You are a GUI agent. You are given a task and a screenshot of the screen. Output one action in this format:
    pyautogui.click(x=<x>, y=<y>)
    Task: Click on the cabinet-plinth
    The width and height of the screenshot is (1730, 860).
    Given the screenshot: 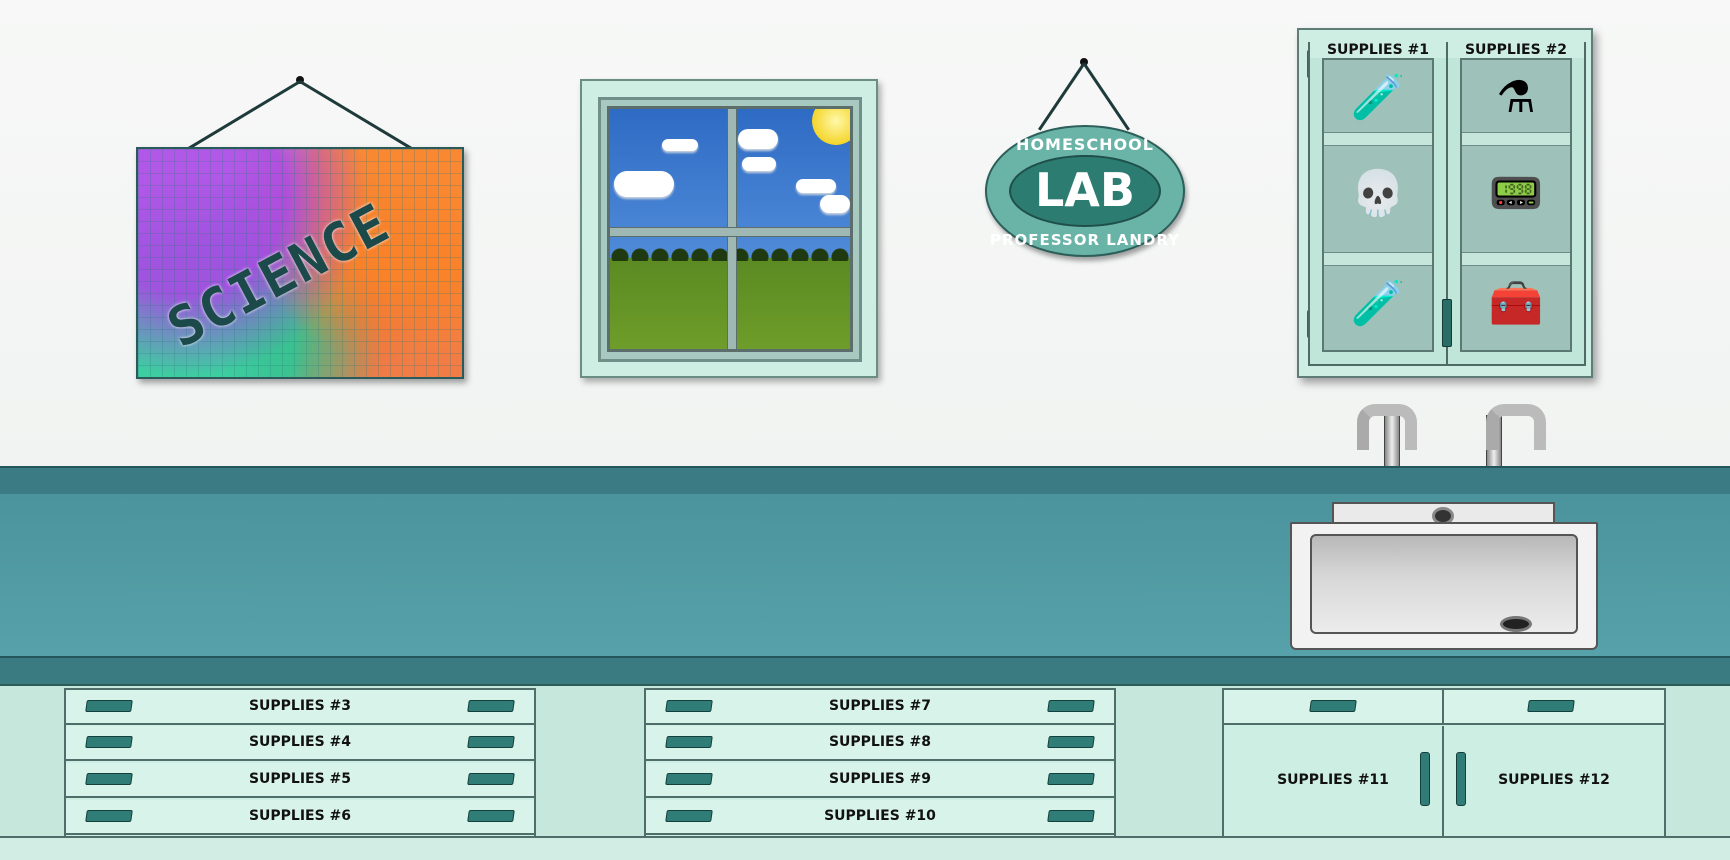 What is the action you would take?
    pyautogui.click(x=865, y=848)
    